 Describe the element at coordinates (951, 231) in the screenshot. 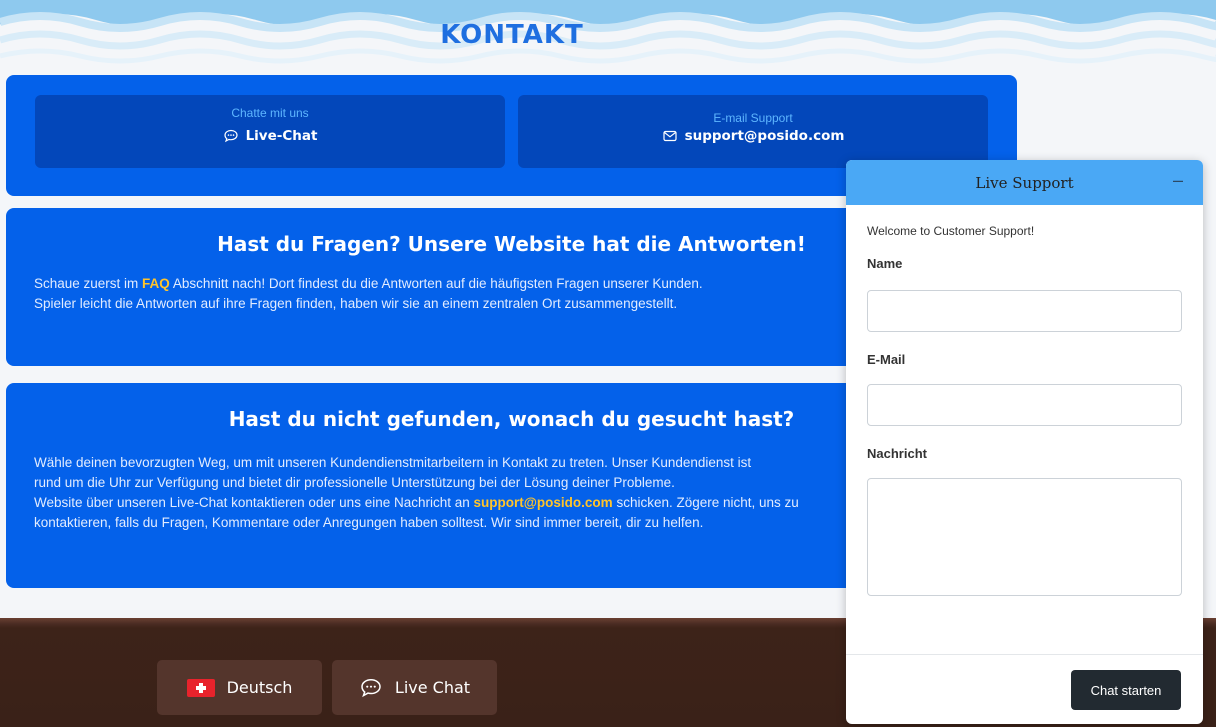

I see `welcome-message: Welcome to Customer Support!` at that location.